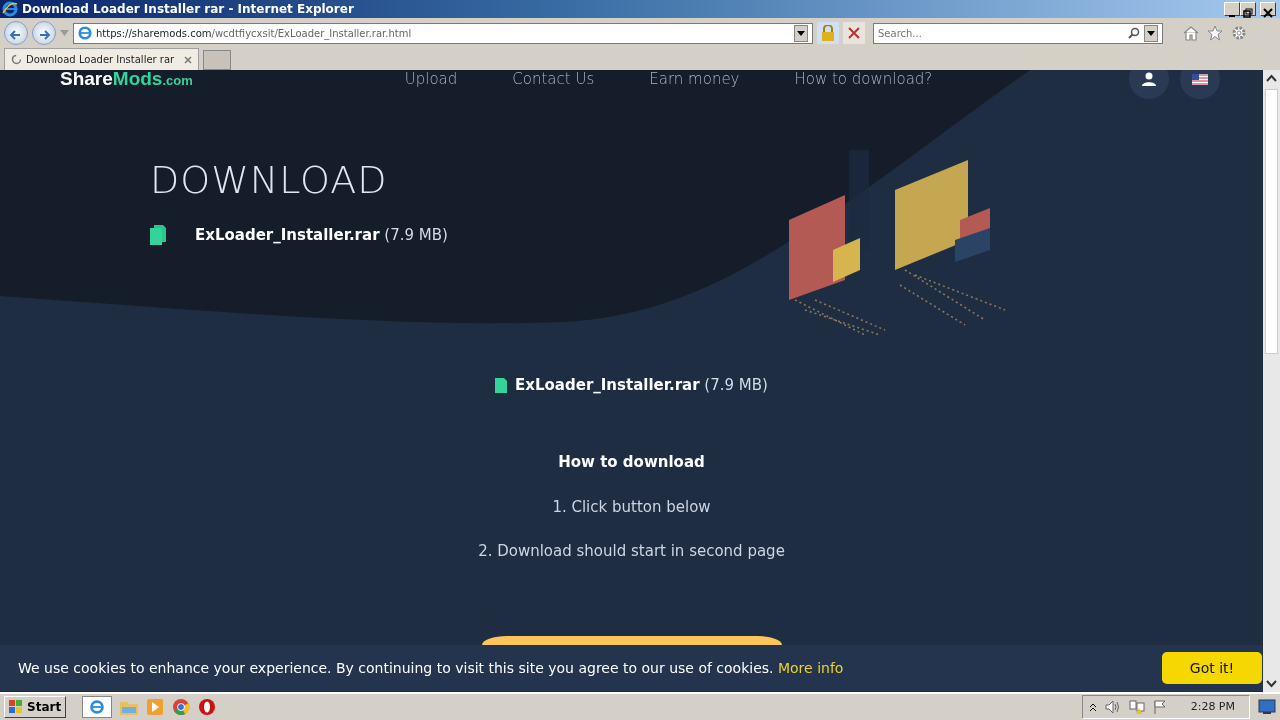  What do you see at coordinates (631, 551) in the screenshot?
I see `instruction-step: 2. Download should start in second page` at bounding box center [631, 551].